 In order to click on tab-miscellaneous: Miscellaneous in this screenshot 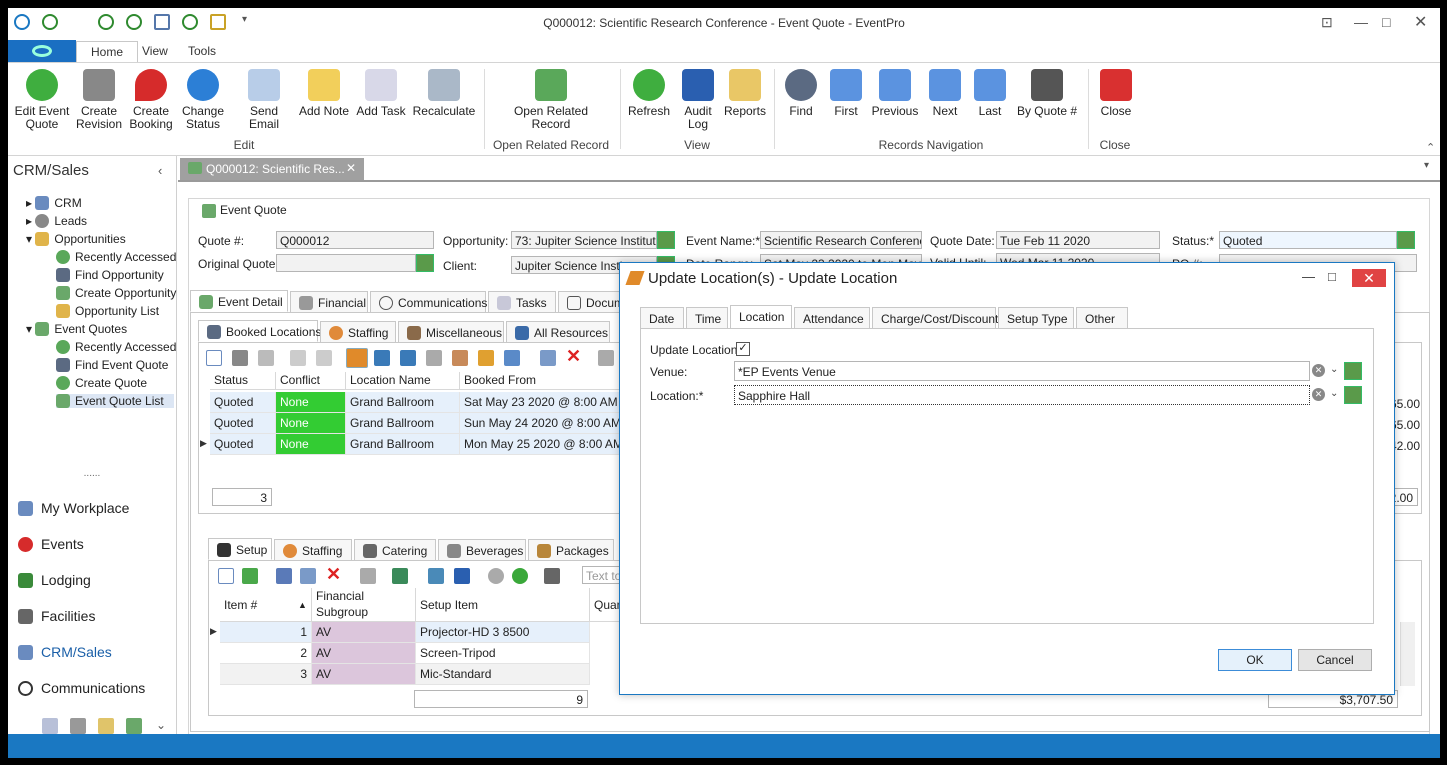, I will do `click(451, 332)`.